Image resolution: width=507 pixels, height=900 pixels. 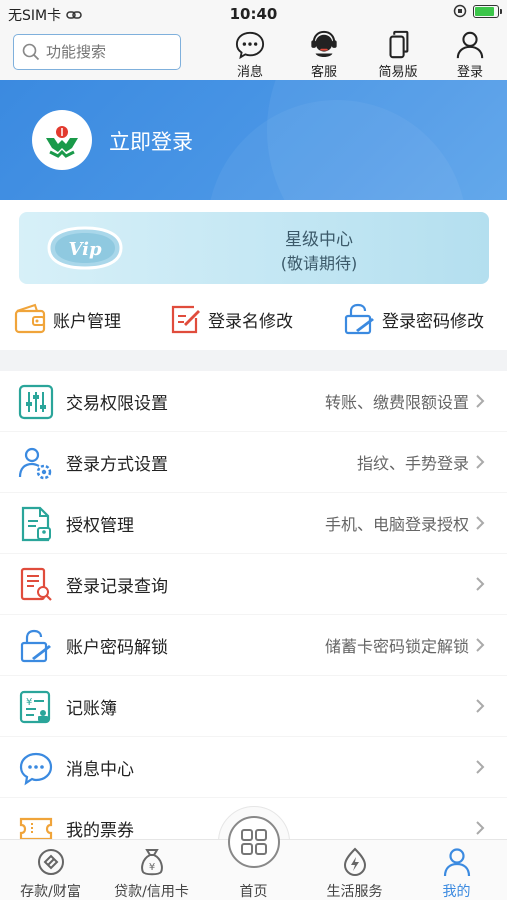 I want to click on record-search-icon, so click(x=36, y=584).